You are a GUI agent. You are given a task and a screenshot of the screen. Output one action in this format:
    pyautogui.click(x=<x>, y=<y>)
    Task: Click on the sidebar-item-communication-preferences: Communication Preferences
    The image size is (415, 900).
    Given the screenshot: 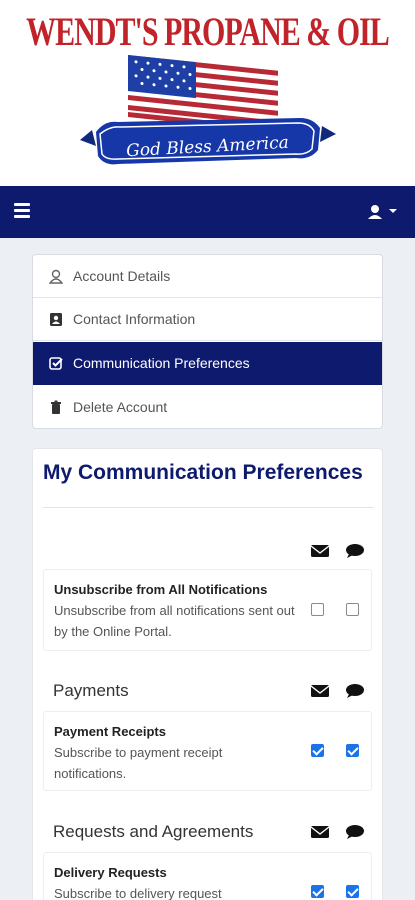 What is the action you would take?
    pyautogui.click(x=207, y=363)
    